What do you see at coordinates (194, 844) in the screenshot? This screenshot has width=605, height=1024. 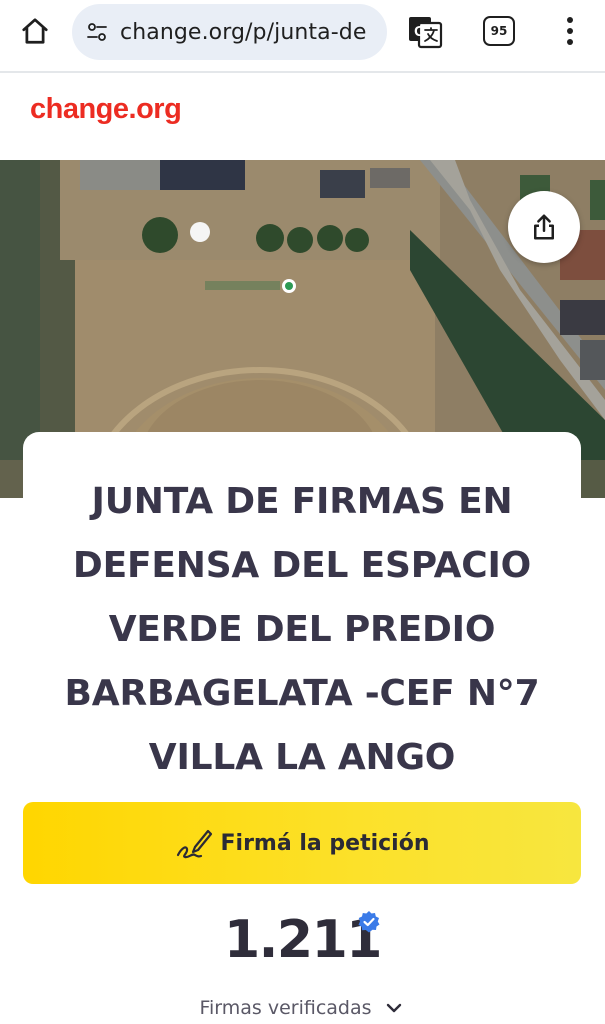 I see `signature-pen-icon` at bounding box center [194, 844].